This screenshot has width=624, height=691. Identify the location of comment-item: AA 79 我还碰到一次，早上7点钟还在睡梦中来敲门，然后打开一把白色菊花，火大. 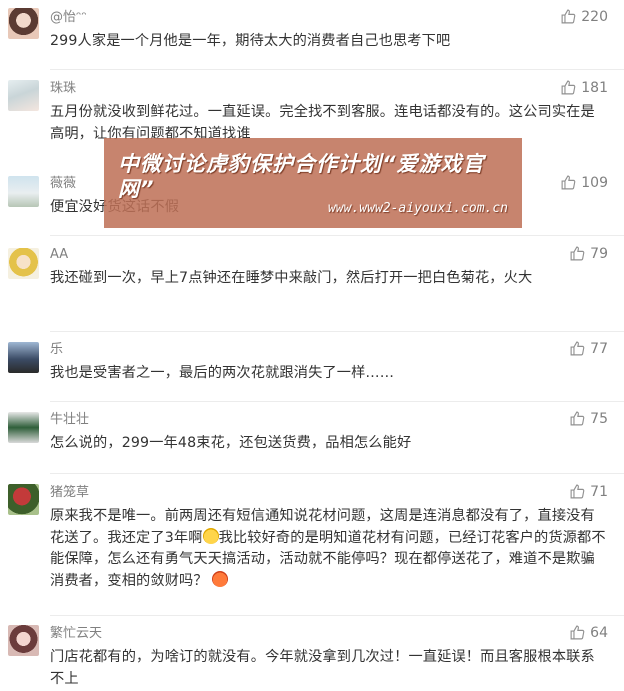
(312, 284).